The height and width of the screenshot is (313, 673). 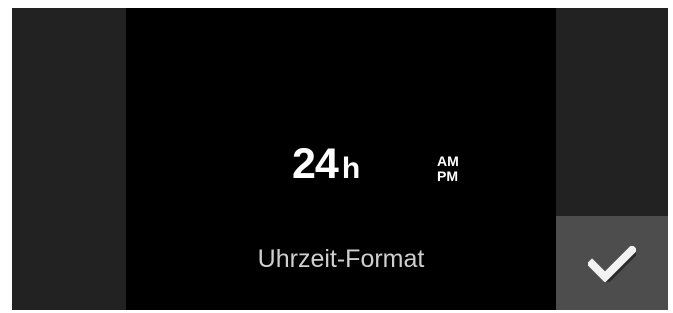 I want to click on right-panel, so click(x=612, y=112).